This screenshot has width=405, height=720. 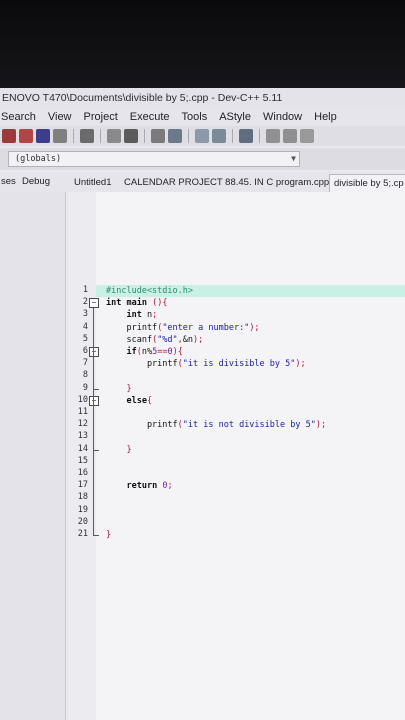 What do you see at coordinates (85, 302) in the screenshot?
I see `line-number: 2` at bounding box center [85, 302].